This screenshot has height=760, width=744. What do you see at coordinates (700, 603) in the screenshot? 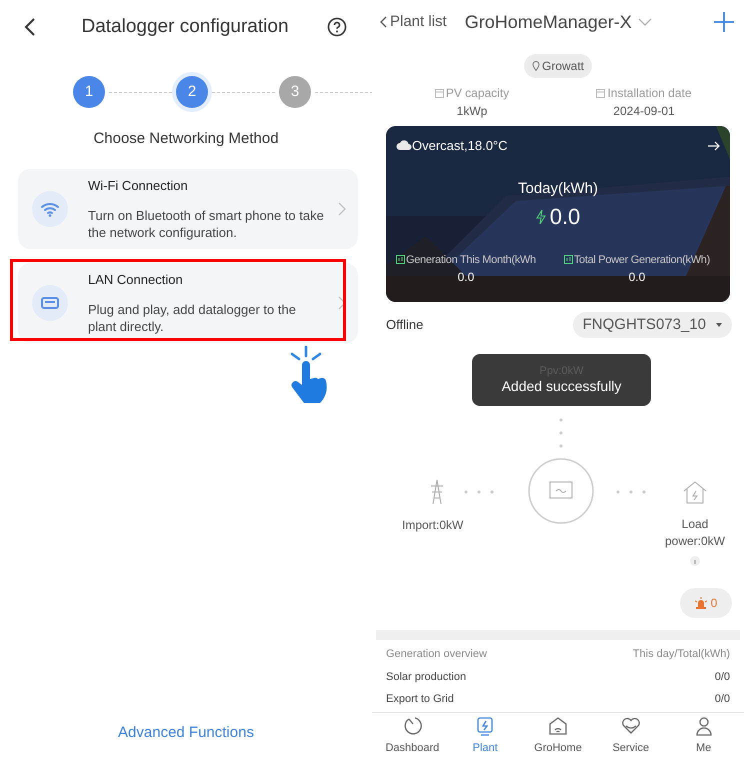
I see `alarm-light-icon` at bounding box center [700, 603].